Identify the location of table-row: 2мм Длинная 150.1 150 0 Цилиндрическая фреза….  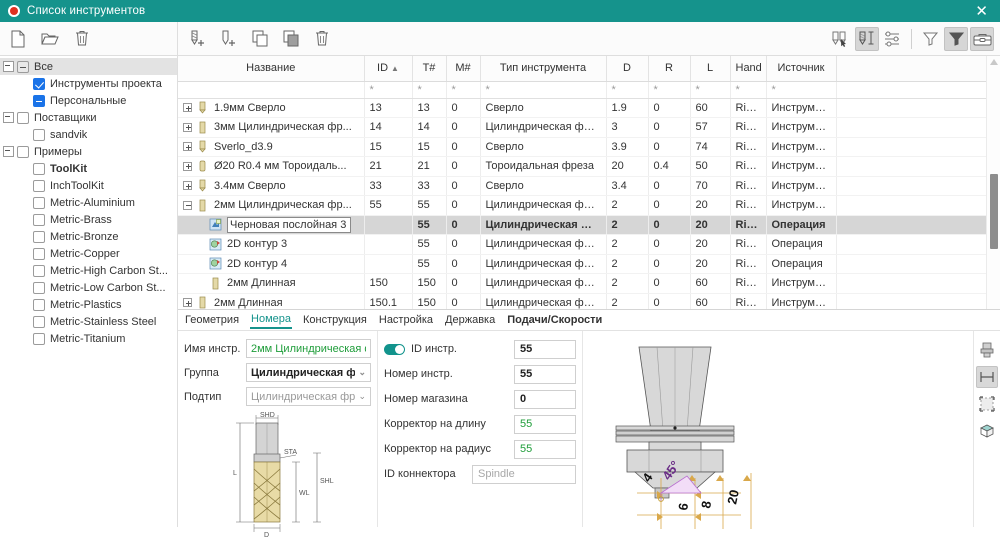
(589, 301).